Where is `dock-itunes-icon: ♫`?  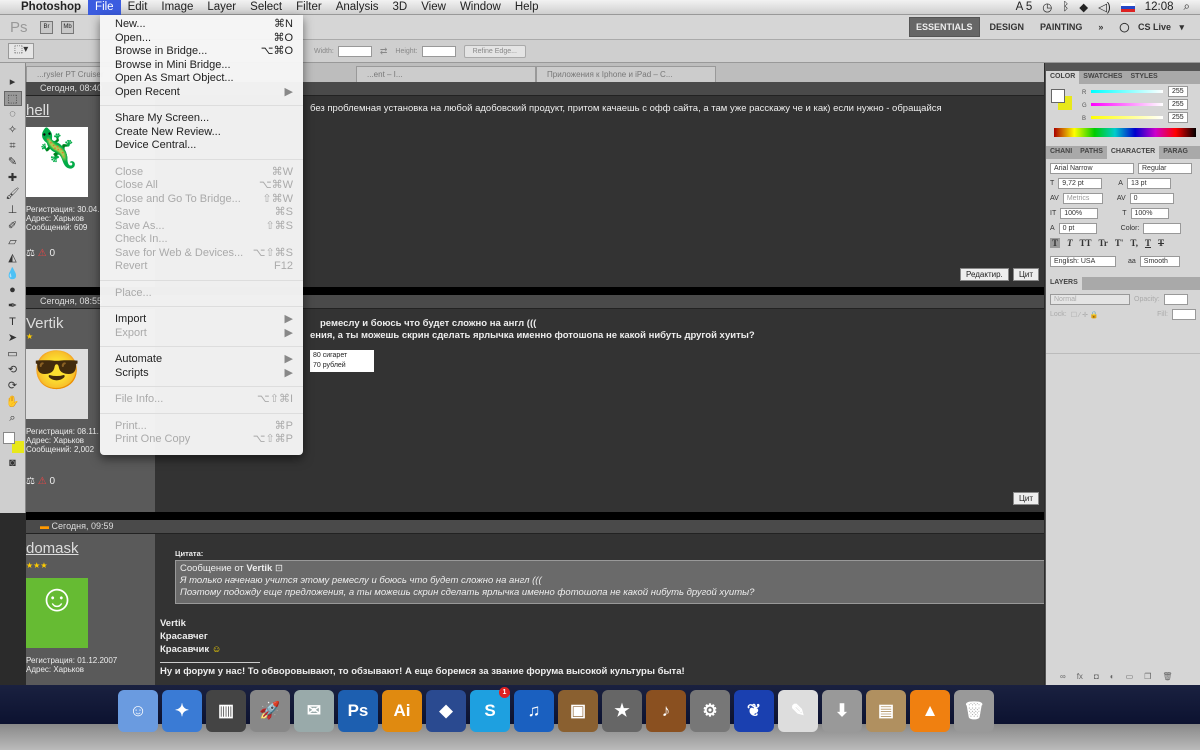
dock-itunes-icon: ♫ is located at coordinates (534, 711).